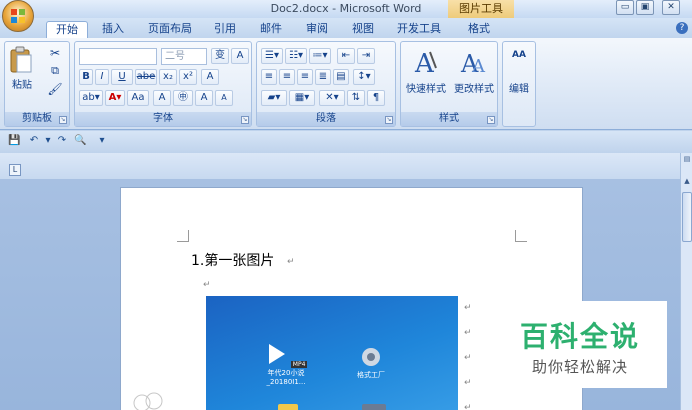 This screenshot has height=410, width=692. I want to click on align-right-icon: ≡, so click(305, 77).